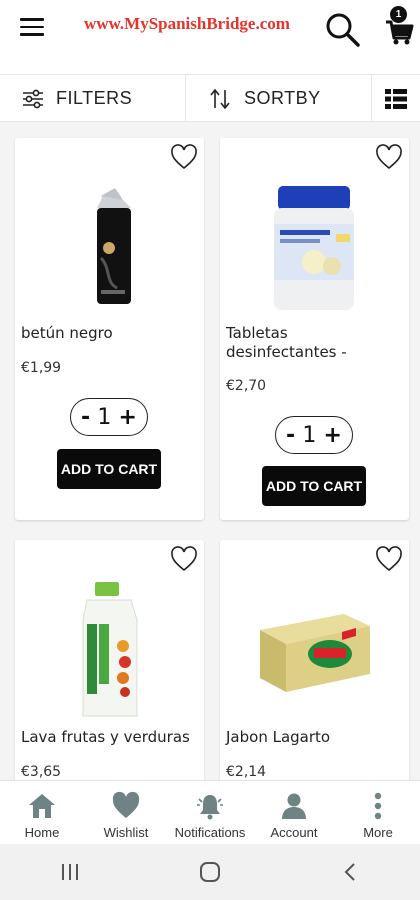 Image resolution: width=420 pixels, height=900 pixels. I want to click on filters-label: FILTERS, so click(94, 98).